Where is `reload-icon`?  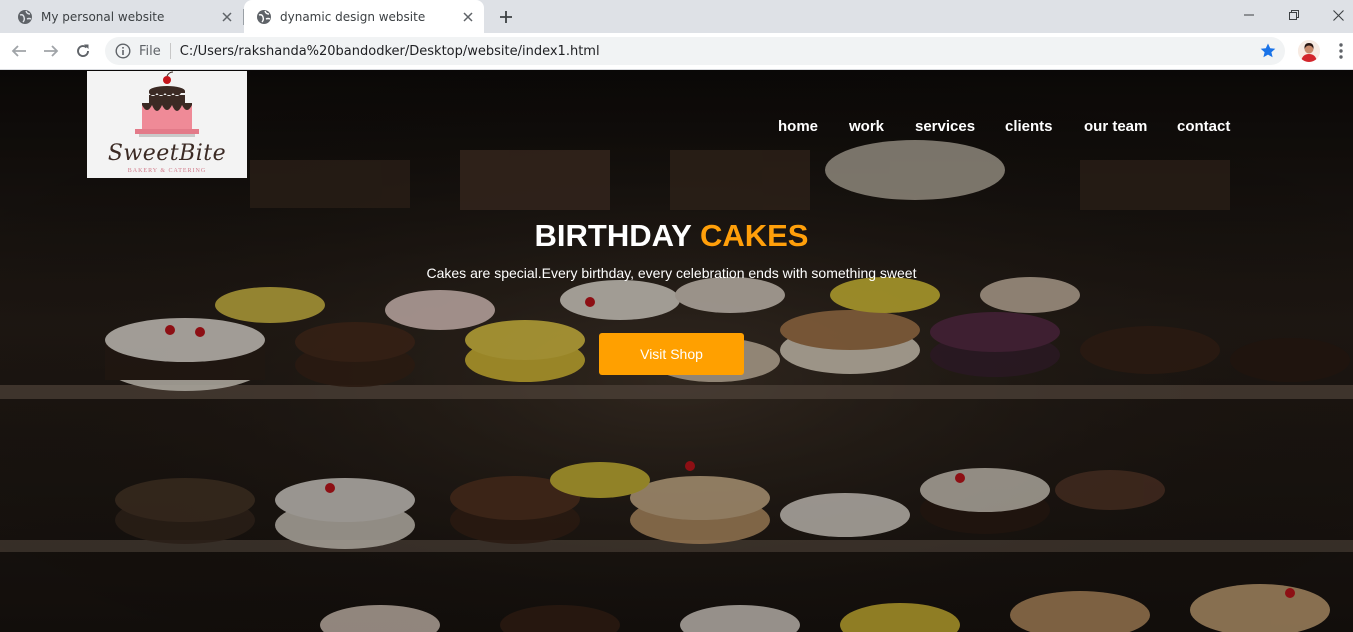 reload-icon is located at coordinates (83, 50).